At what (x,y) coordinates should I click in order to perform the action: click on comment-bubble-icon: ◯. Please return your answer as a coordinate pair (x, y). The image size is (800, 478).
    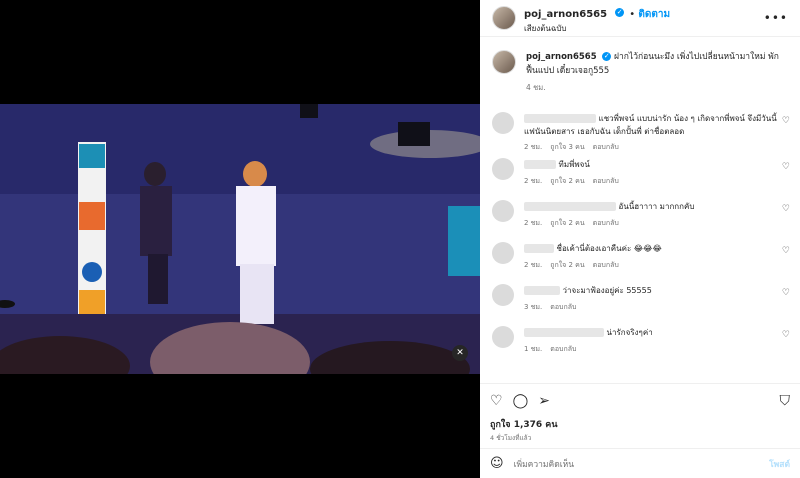
    Looking at the image, I should click on (521, 401).